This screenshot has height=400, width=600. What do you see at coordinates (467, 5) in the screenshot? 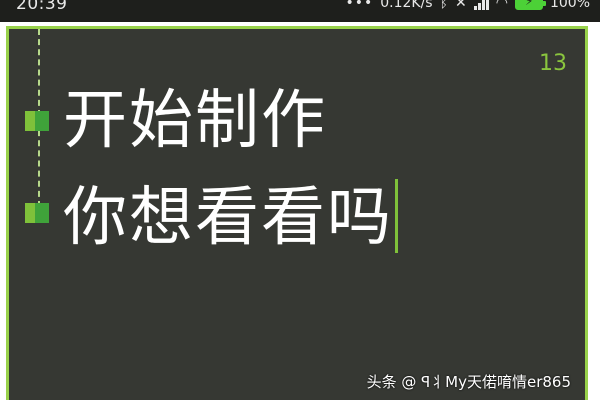
I see `status-icons: ••• 0.12K/s ᛒ ✕ ◠ ⚡ 100%` at bounding box center [467, 5].